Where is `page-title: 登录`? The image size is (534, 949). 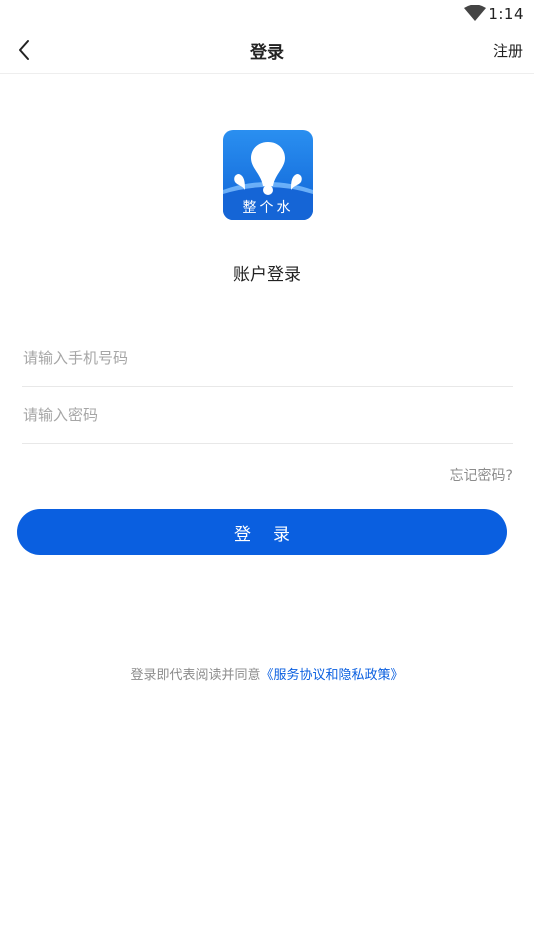
page-title: 登录 is located at coordinates (267, 53).